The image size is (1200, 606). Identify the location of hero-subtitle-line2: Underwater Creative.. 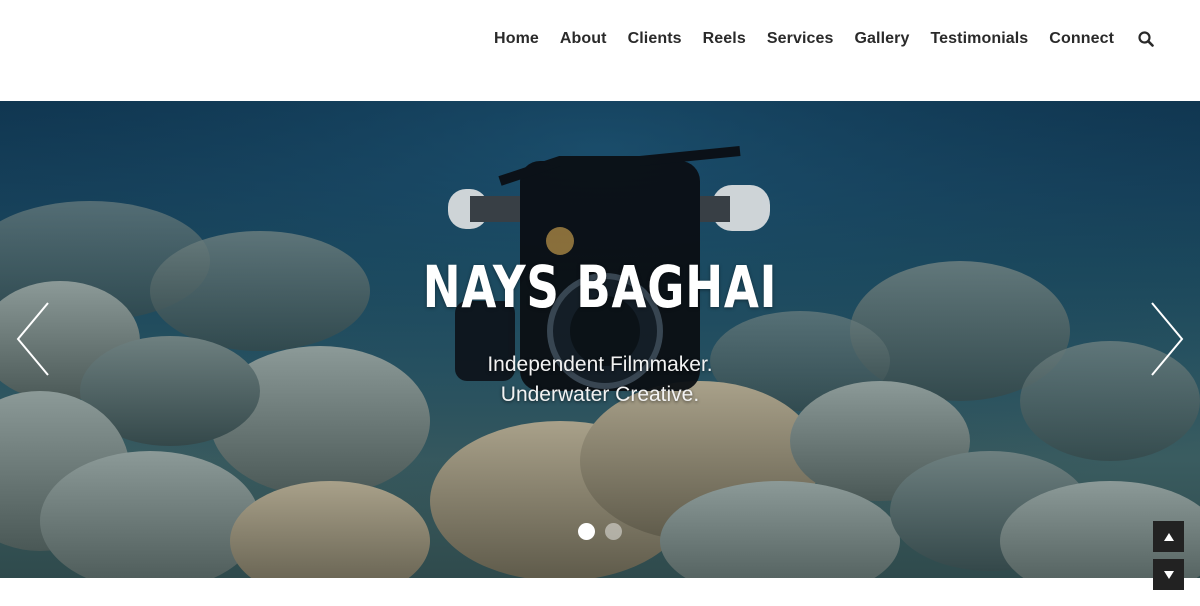
(600, 394).